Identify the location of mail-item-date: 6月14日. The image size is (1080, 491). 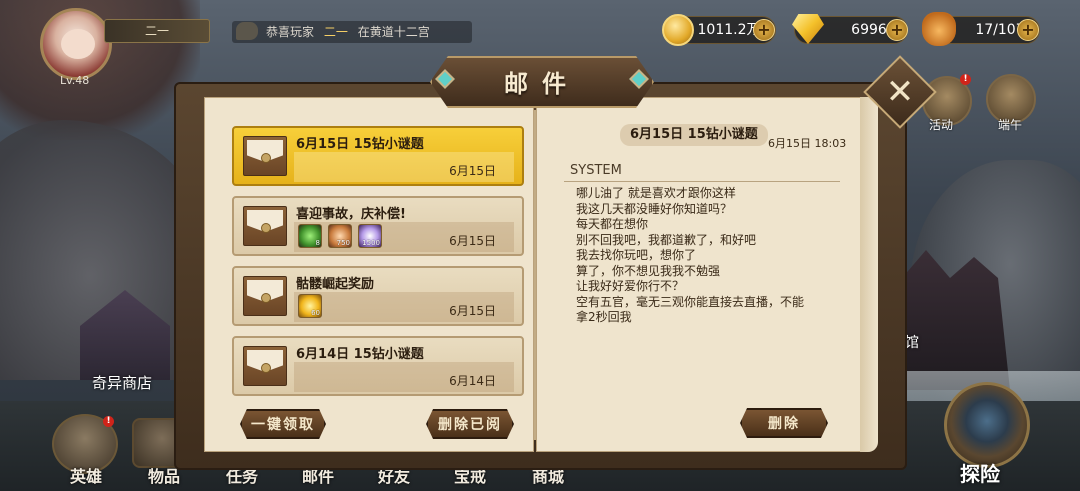
(472, 381).